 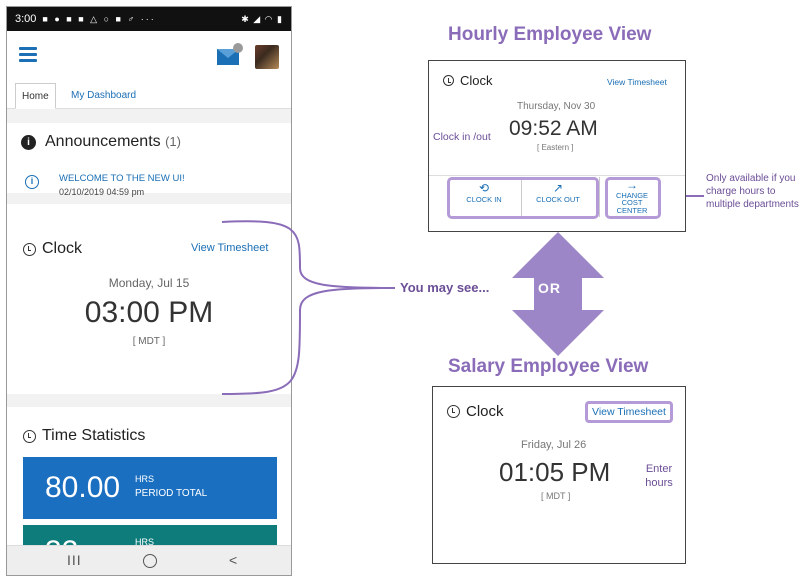 I want to click on salary-time: 01:05 PM, so click(x=555, y=472).